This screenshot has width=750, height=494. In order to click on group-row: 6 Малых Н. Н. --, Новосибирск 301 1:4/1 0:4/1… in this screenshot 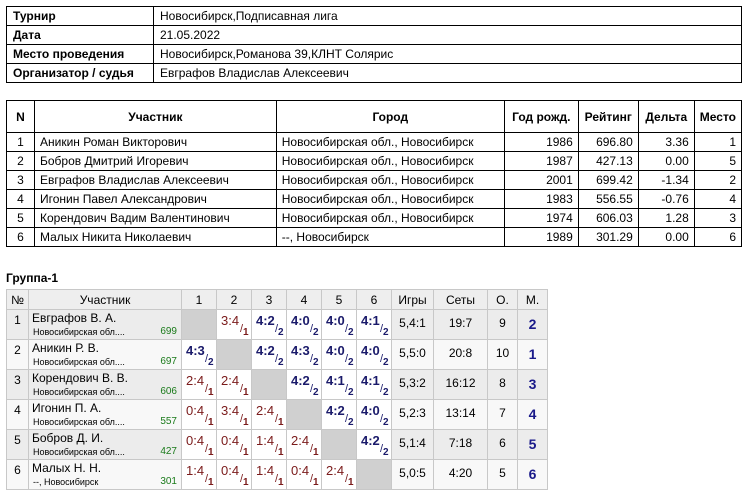, I will do `click(277, 474)`.